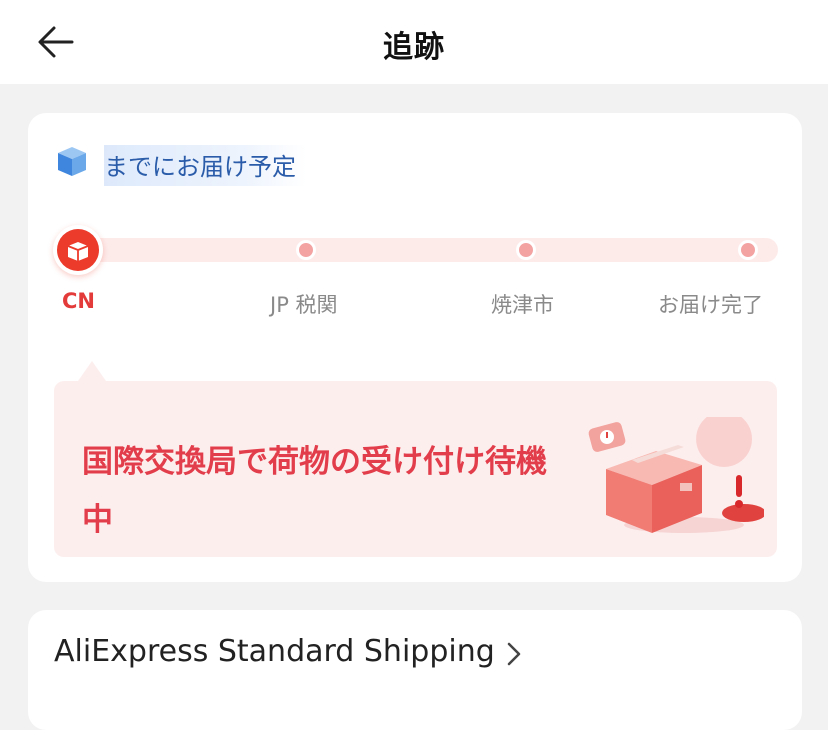 This screenshot has width=828, height=730. Describe the element at coordinates (514, 654) in the screenshot. I see `chevron-right-icon` at that location.